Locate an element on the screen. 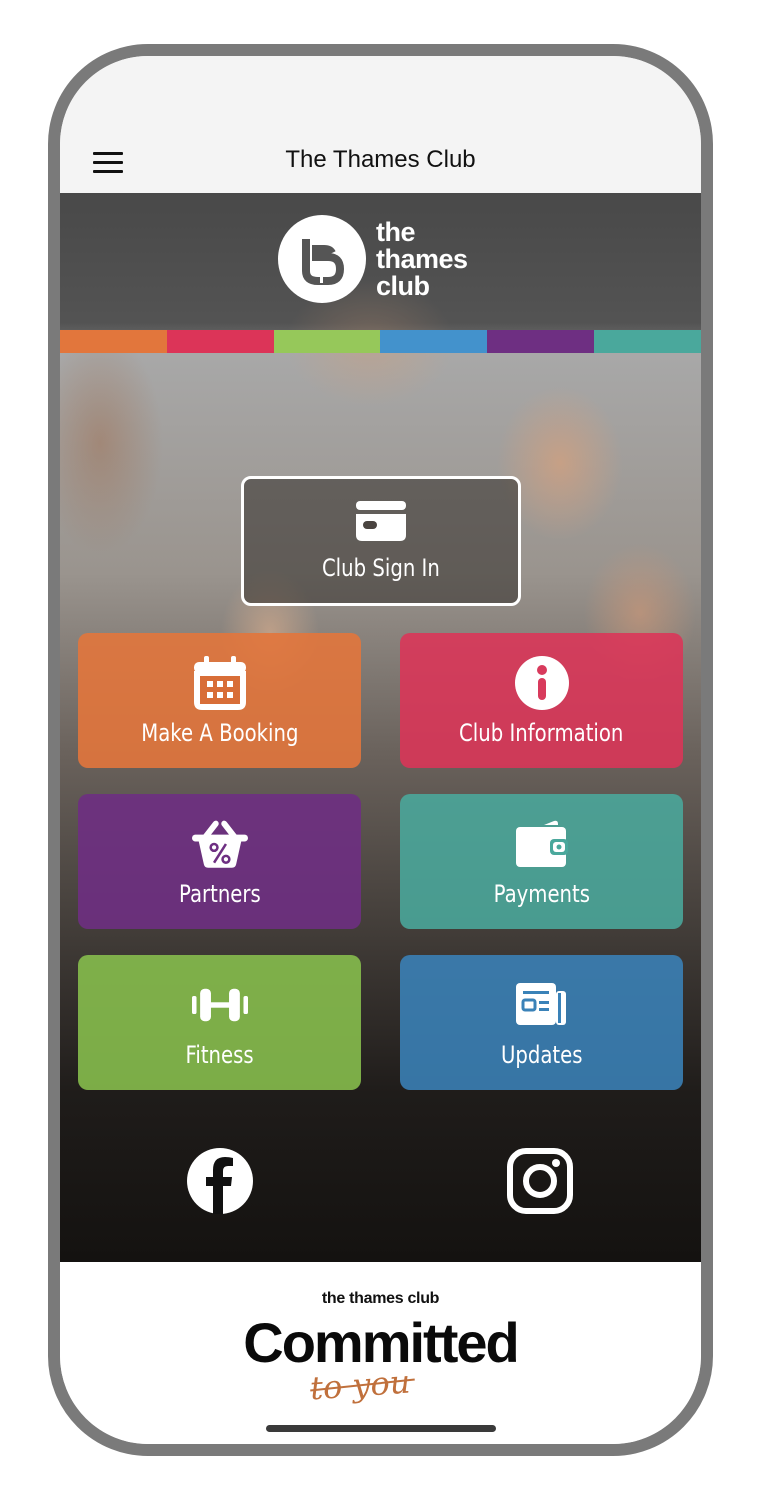 The width and height of the screenshot is (761, 1502). info-icon is located at coordinates (542, 683).